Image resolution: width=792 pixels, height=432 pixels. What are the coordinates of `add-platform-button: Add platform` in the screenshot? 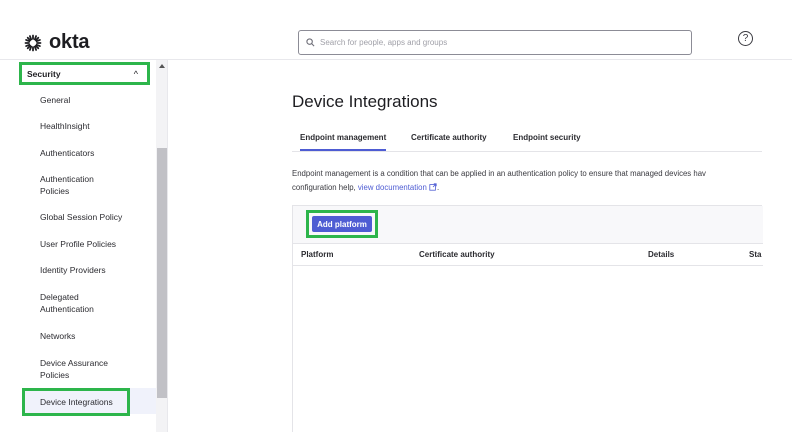 It's located at (342, 224).